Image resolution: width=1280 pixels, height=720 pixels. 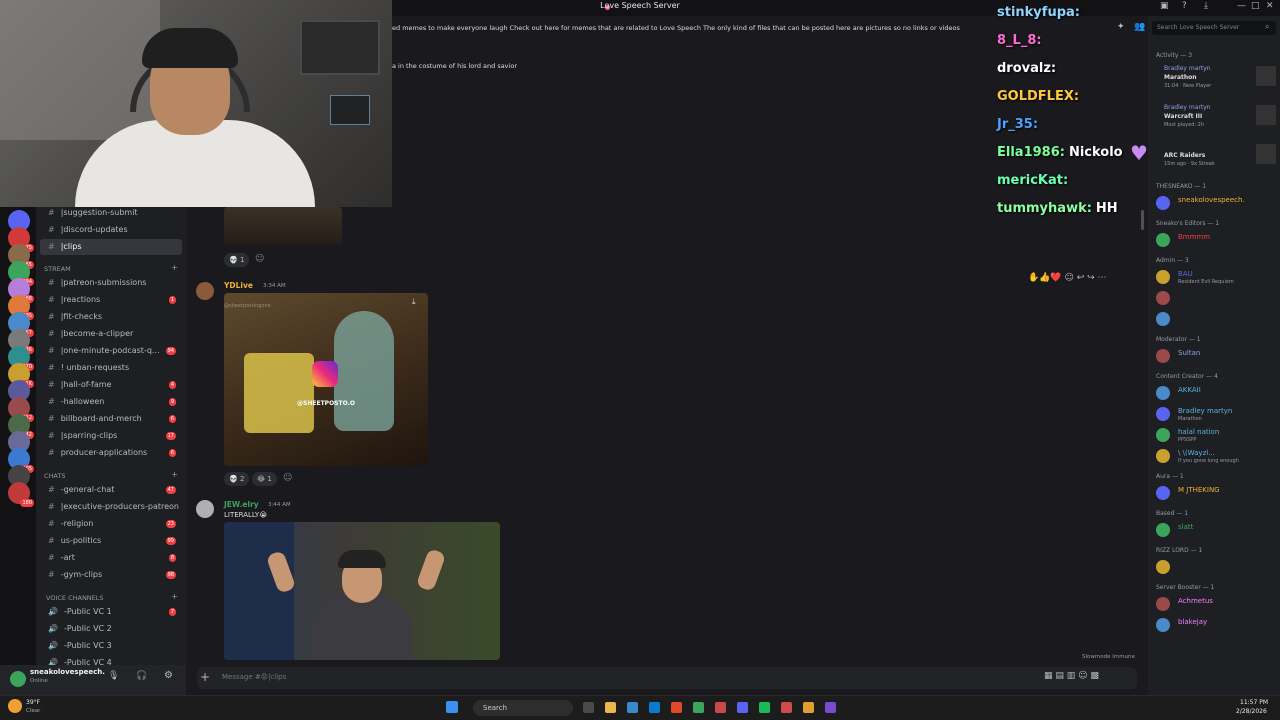 What do you see at coordinates (1241, 6) in the screenshot?
I see `minimize-button: —` at bounding box center [1241, 6].